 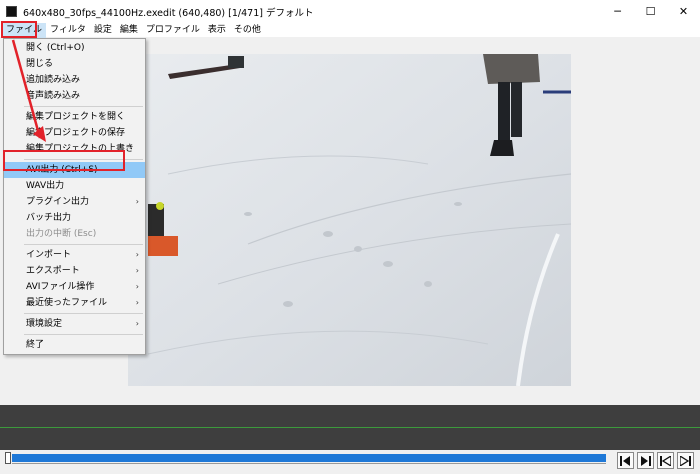 I want to click on file-menu-item-label: WAV出力, so click(x=45, y=186).